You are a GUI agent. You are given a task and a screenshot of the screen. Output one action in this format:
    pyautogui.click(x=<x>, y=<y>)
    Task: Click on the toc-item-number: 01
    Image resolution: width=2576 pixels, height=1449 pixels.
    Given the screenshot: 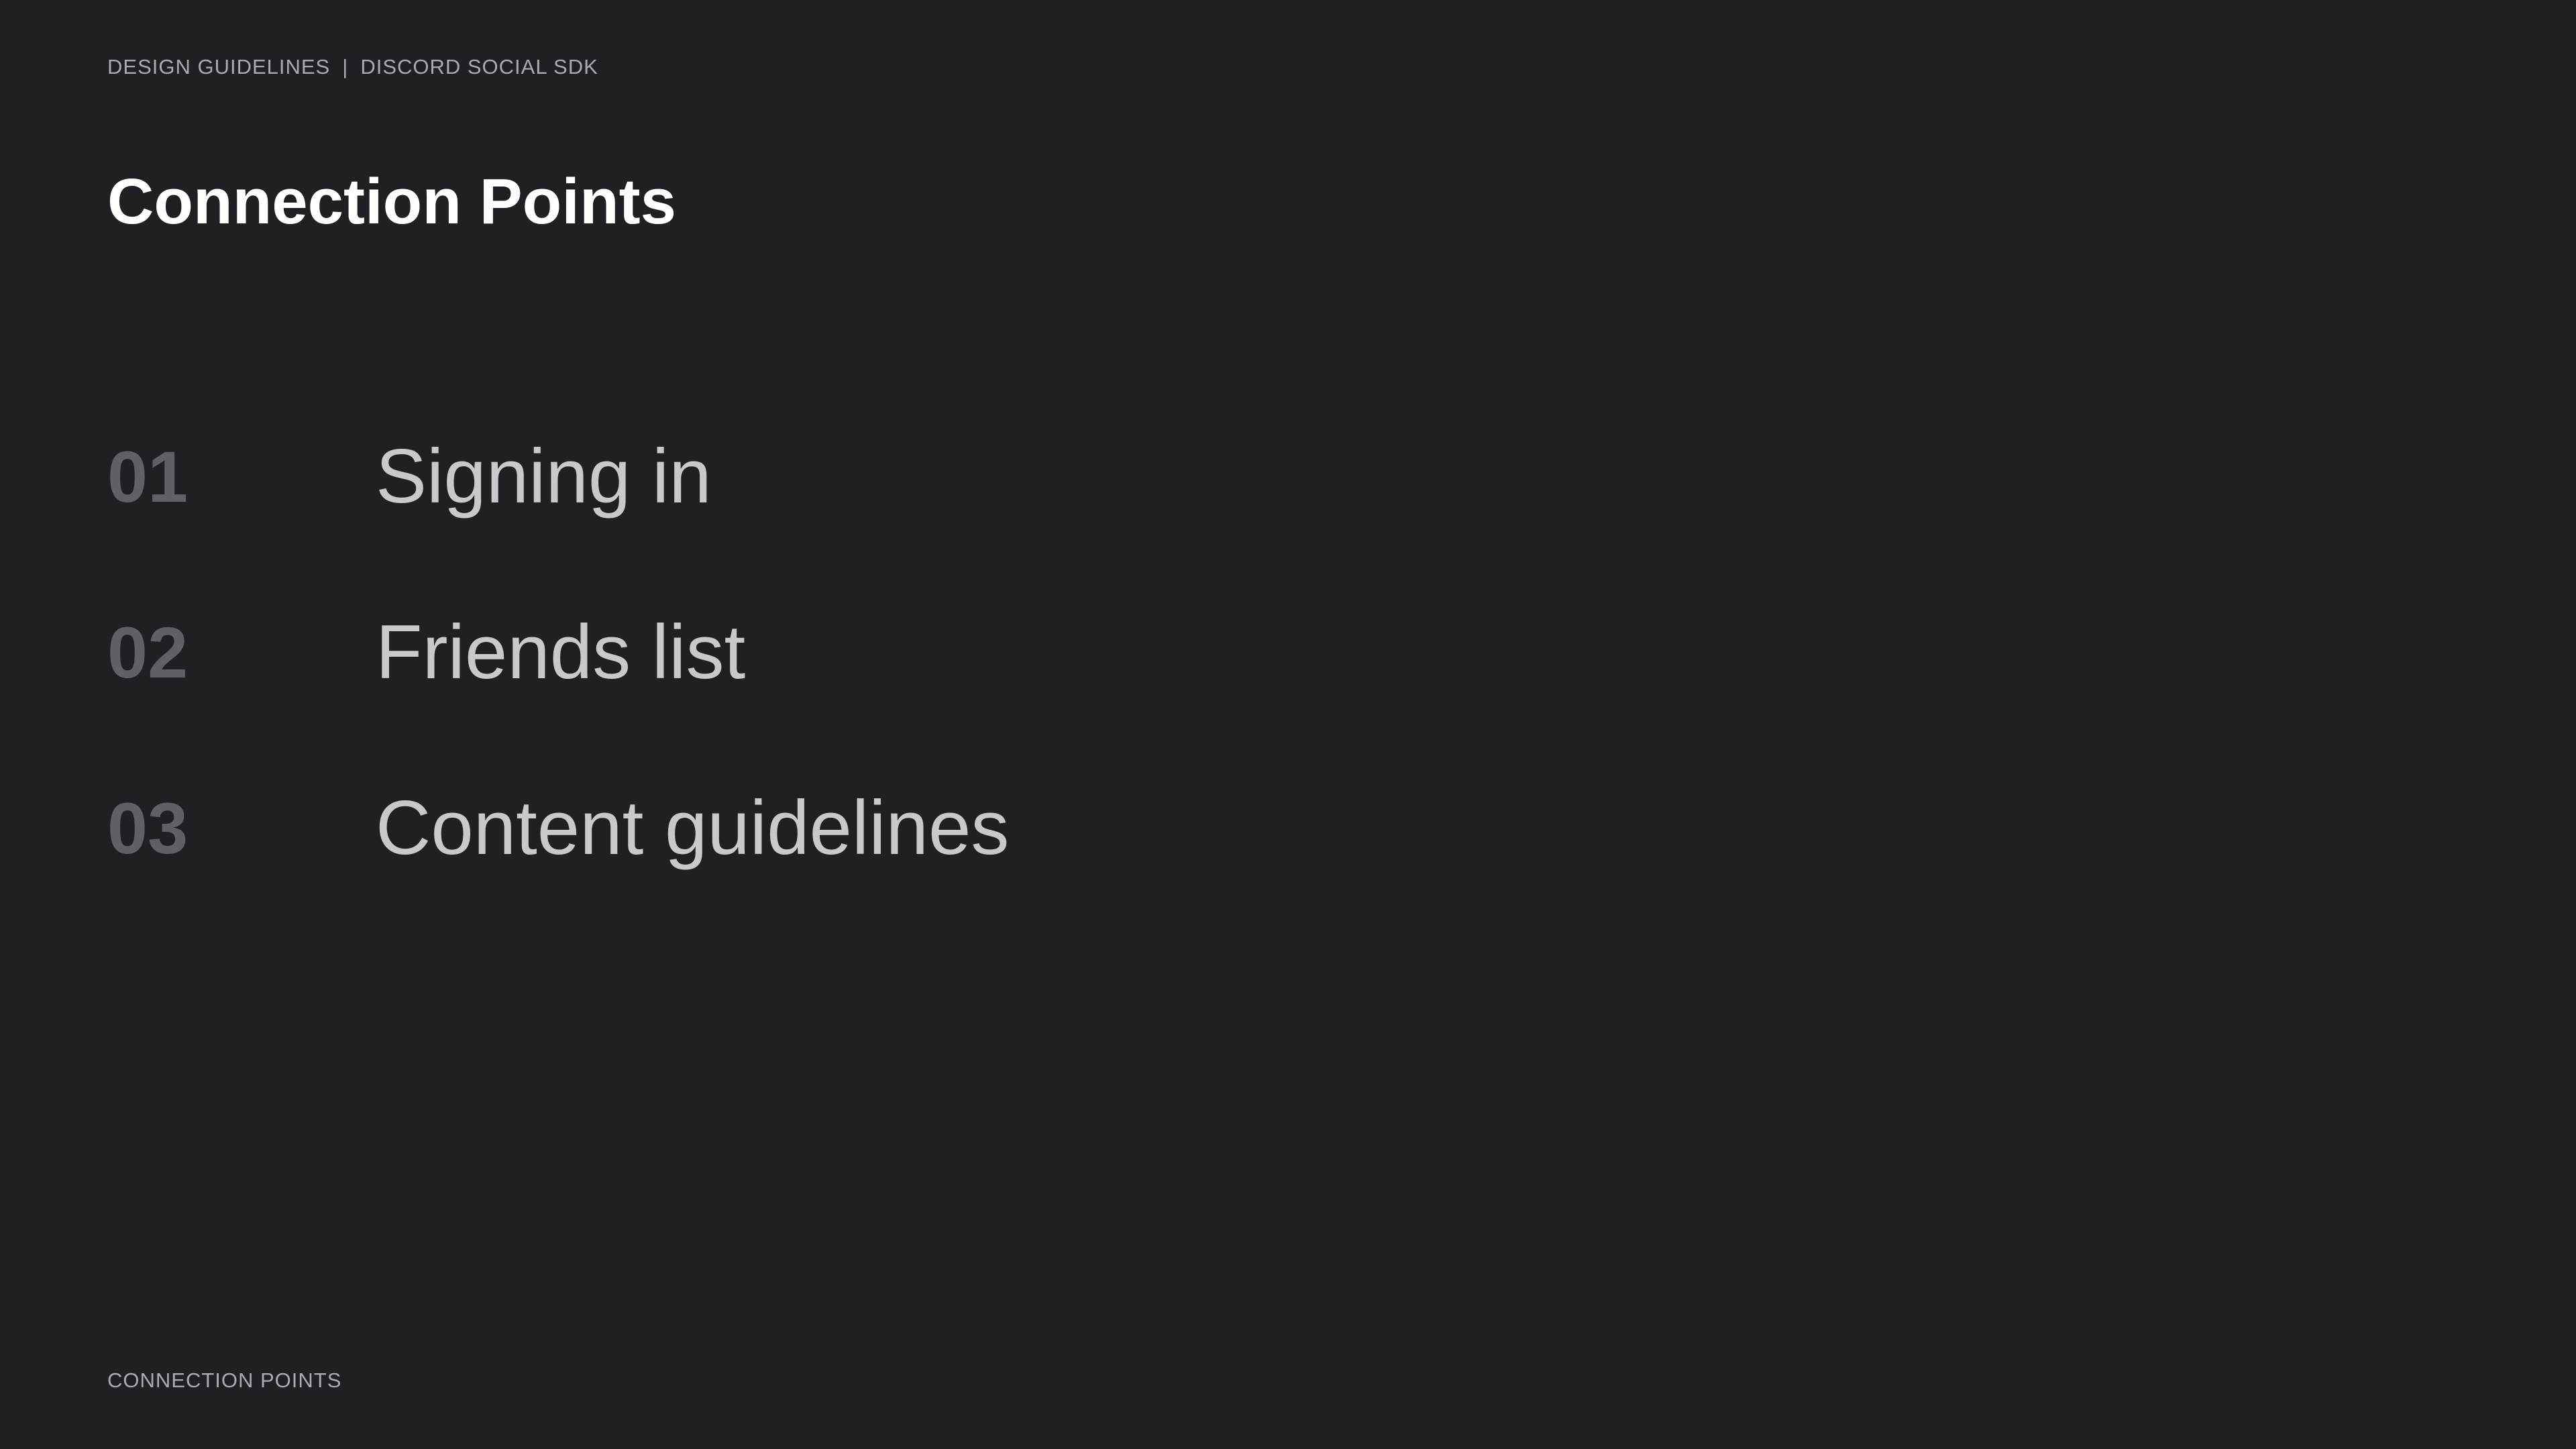 What is the action you would take?
    pyautogui.click(x=148, y=476)
    